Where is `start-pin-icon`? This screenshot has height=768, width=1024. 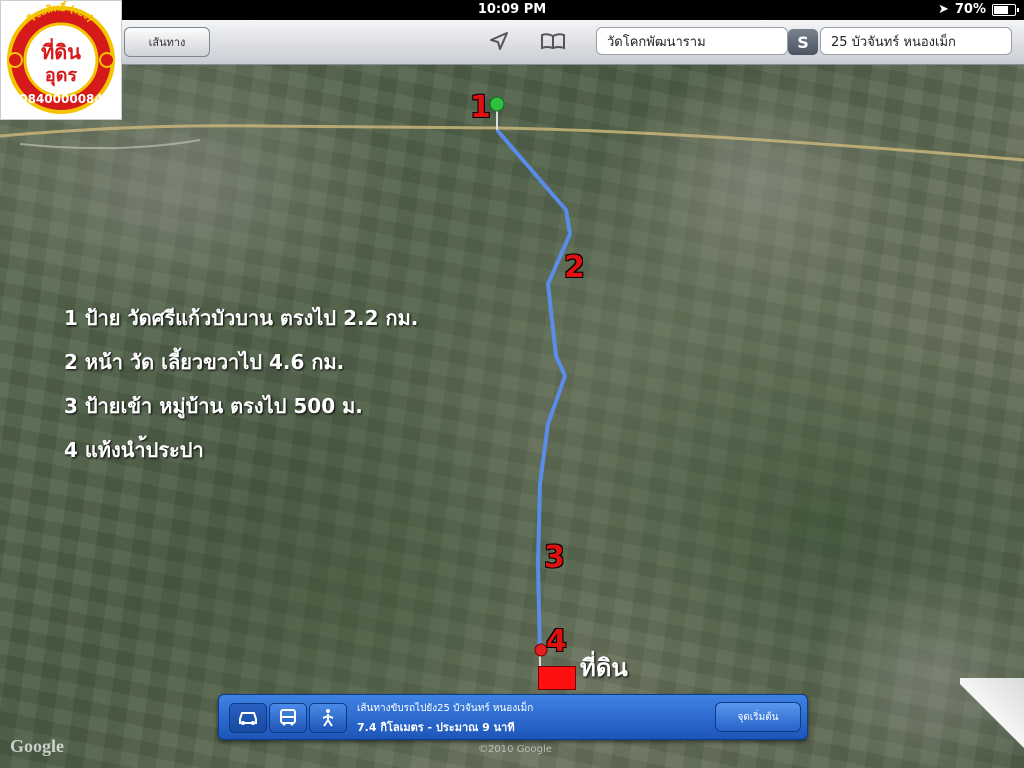
start-pin-icon is located at coordinates (497, 104).